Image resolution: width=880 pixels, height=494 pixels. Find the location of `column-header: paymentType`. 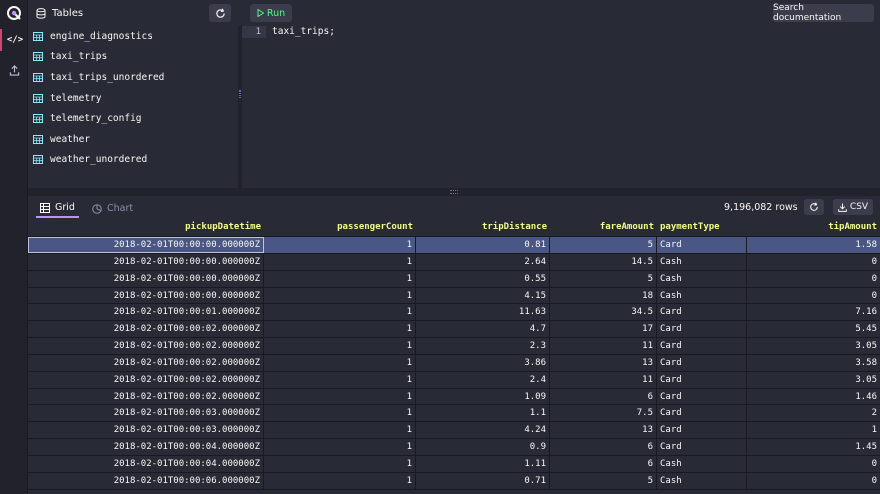

column-header: paymentType is located at coordinates (702, 227).